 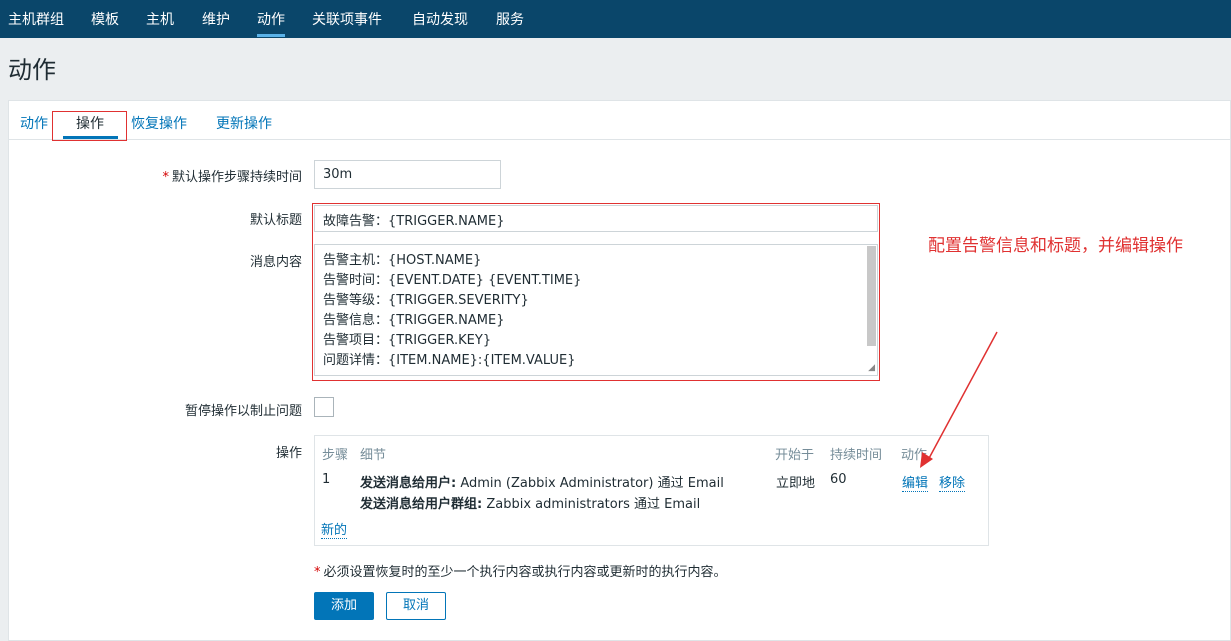 I want to click on nav-item-maintenance: 维护, so click(x=216, y=19).